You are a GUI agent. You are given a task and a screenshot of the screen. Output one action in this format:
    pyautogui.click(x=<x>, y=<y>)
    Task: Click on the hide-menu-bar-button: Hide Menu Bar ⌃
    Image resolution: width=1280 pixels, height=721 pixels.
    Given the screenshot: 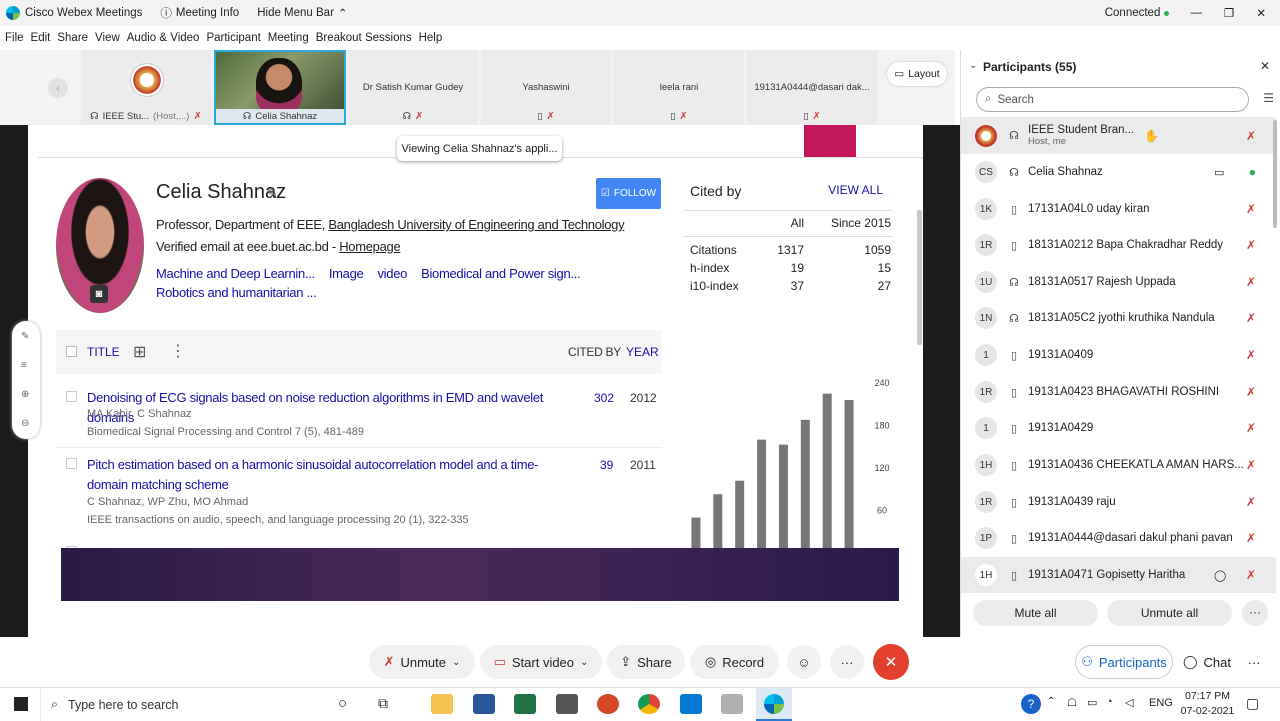 What is the action you would take?
    pyautogui.click(x=302, y=13)
    